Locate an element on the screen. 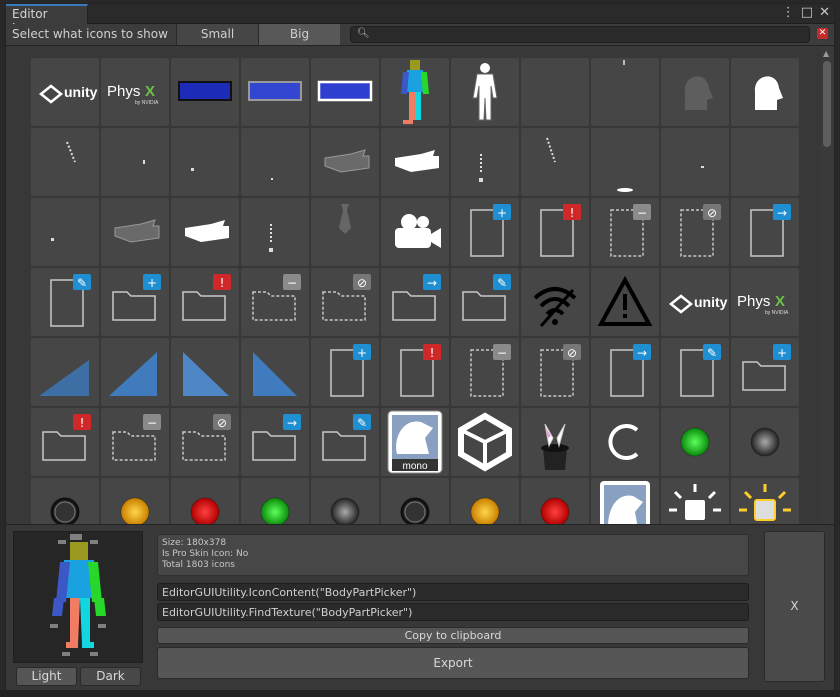 This screenshot has width=840, height=697. dark-theme-button: Dark is located at coordinates (110, 676).